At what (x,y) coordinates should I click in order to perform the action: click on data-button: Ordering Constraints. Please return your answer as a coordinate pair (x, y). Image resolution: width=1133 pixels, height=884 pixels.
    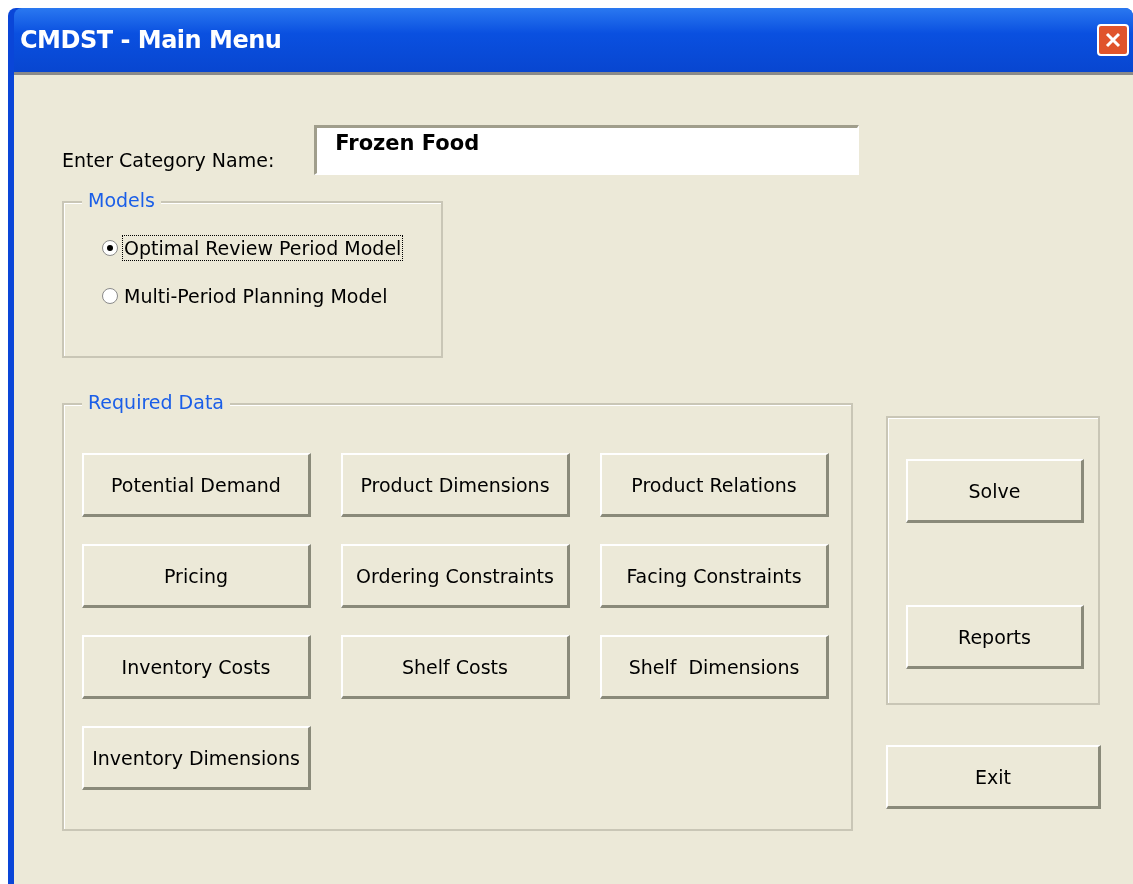
    Looking at the image, I should click on (455, 576).